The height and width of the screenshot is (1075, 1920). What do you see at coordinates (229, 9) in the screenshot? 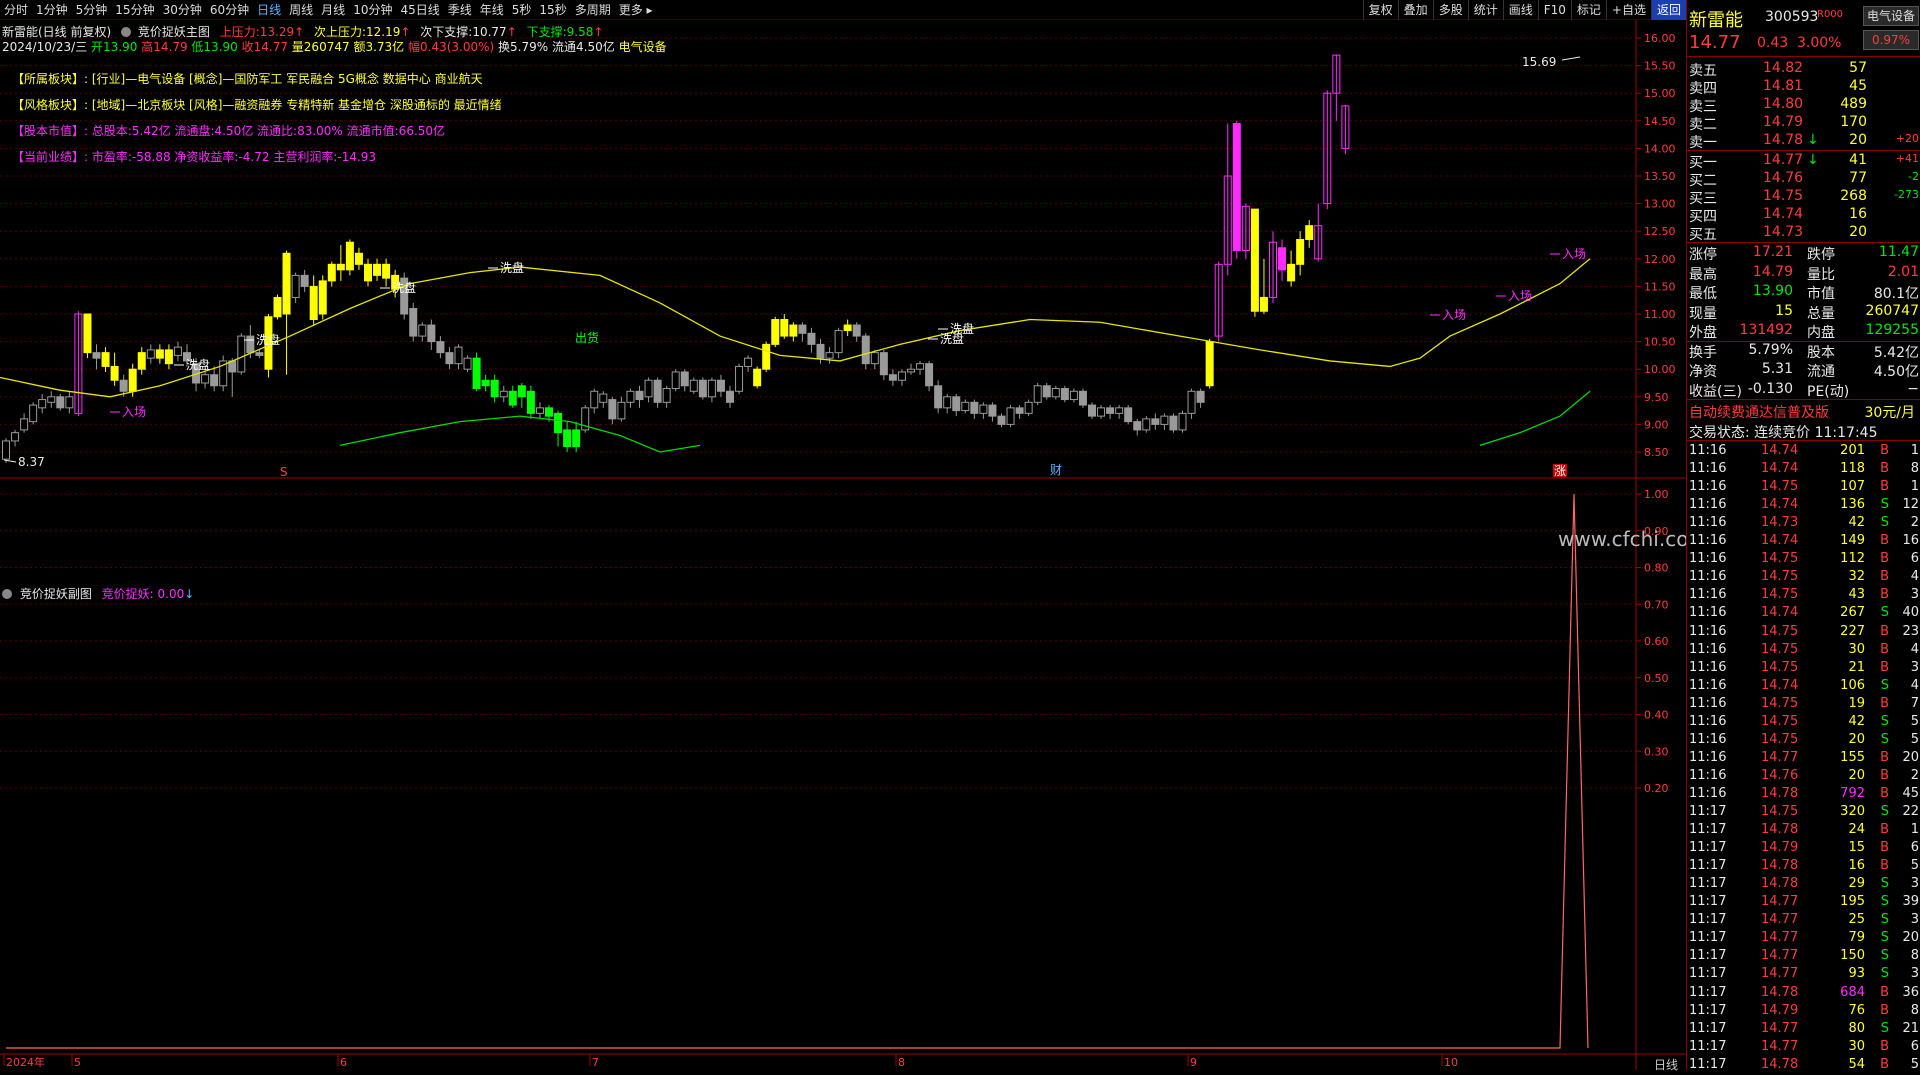
I see `tab-timeframe: 60分钟` at bounding box center [229, 9].